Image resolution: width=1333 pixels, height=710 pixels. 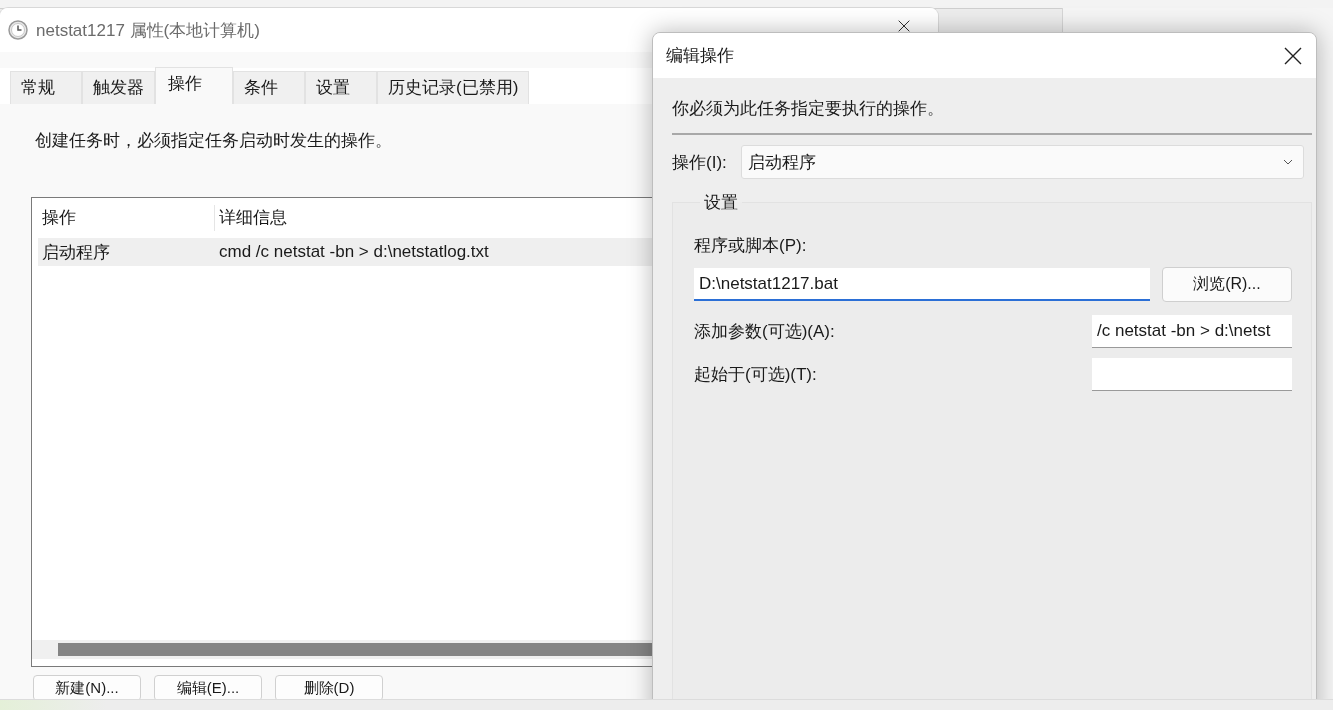 What do you see at coordinates (699, 162) in the screenshot?
I see `field-label: 操作(I):` at bounding box center [699, 162].